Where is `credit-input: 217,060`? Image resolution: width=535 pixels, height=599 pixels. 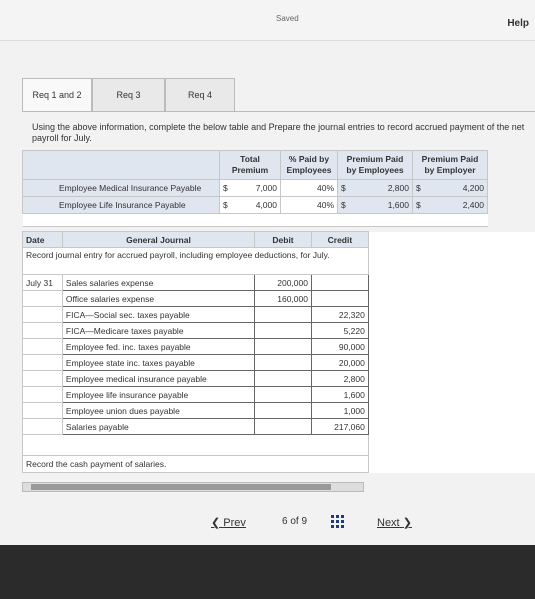
credit-input: 217,060 is located at coordinates (339, 426).